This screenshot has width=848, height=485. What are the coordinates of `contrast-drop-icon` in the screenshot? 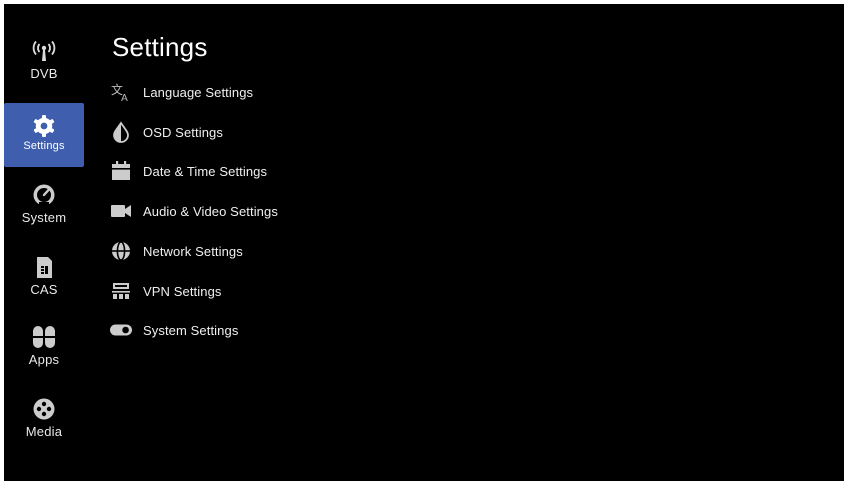 It's located at (121, 132).